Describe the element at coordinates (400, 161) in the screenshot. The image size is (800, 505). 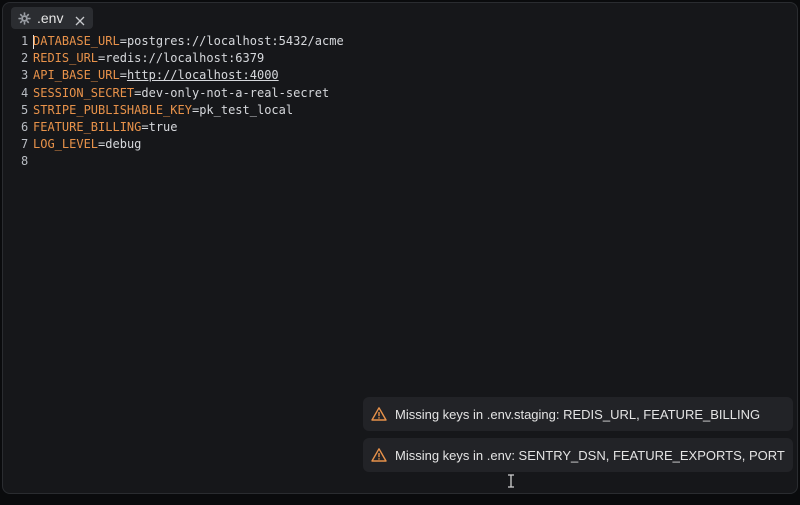
I see `code-line: 8` at that location.